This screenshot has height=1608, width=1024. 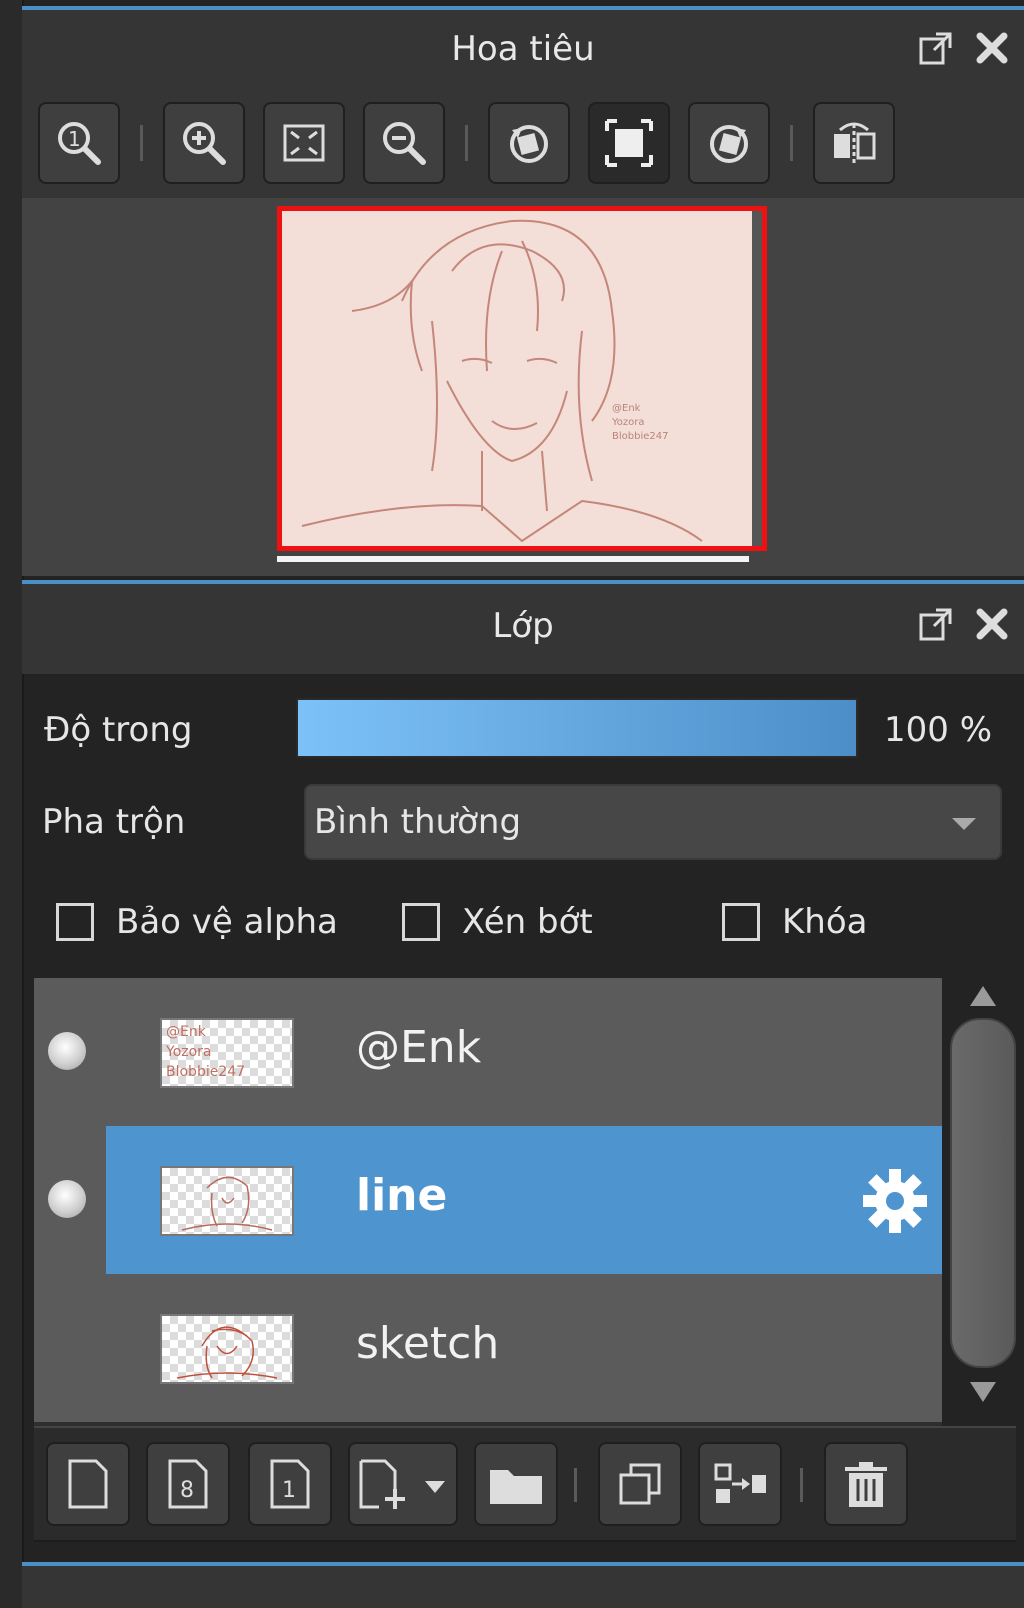 I want to click on new-folder-button, so click(x=516, y=1484).